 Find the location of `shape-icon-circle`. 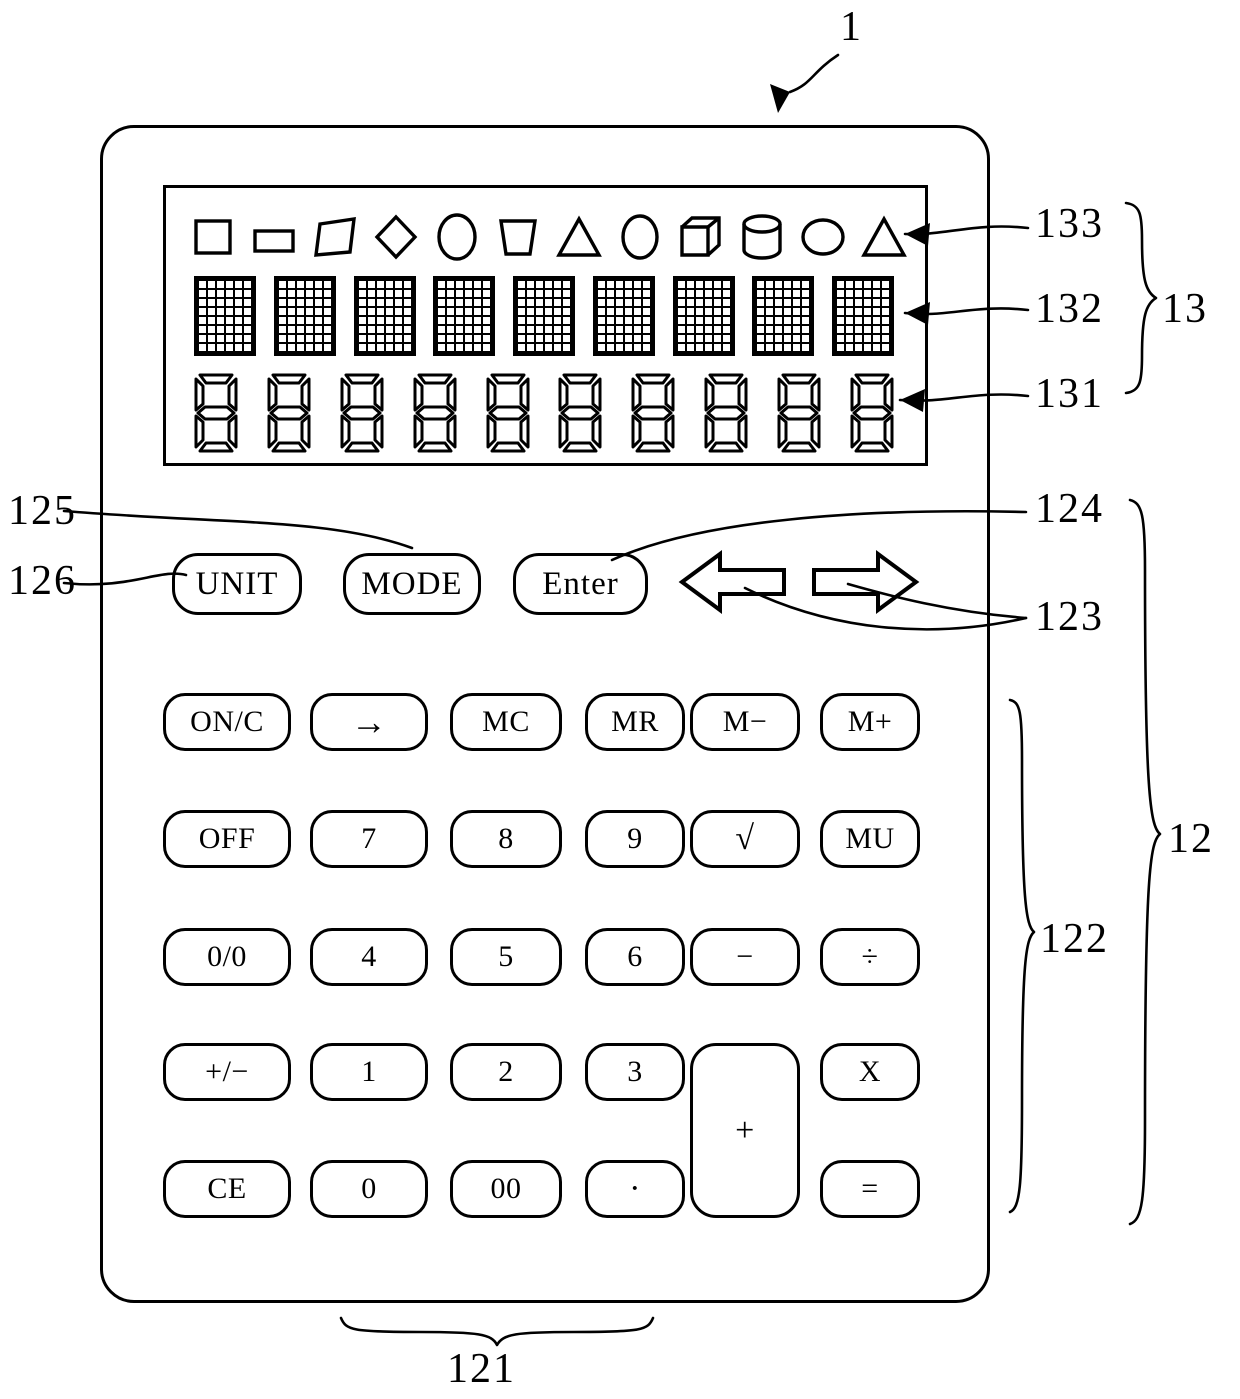

shape-icon-circle is located at coordinates (823, 237).